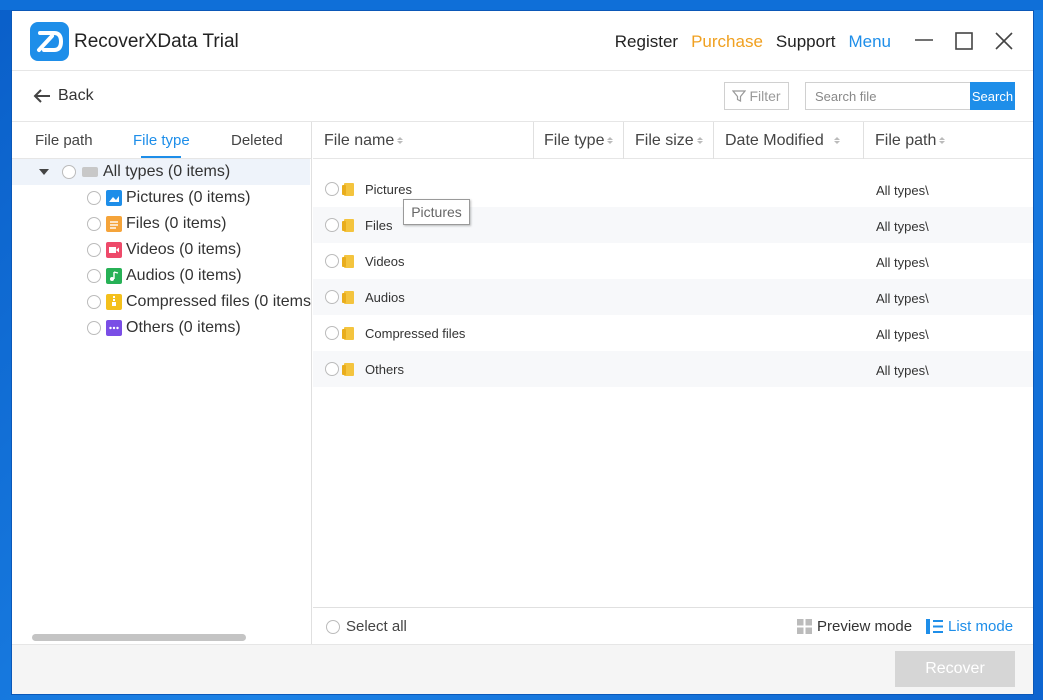 The image size is (1043, 700). I want to click on tree-item-label: Others (0 items), so click(183, 327).